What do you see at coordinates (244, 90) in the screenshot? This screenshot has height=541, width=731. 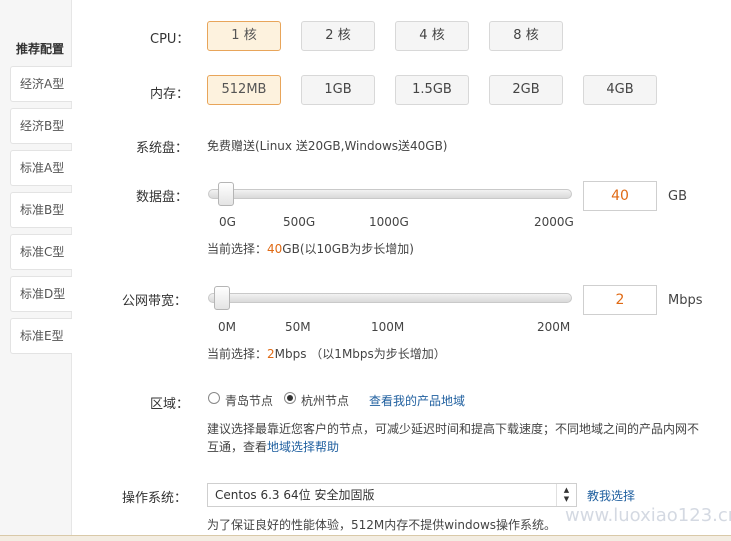 I see `memory-option-512mb: 512MB` at bounding box center [244, 90].